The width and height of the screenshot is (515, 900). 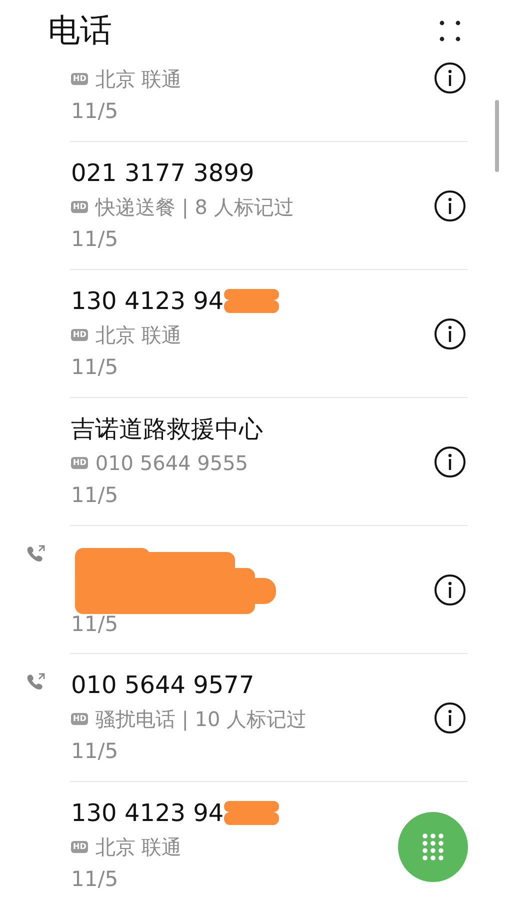 I want to click on call-detail: 010 5644 9555, so click(x=171, y=463).